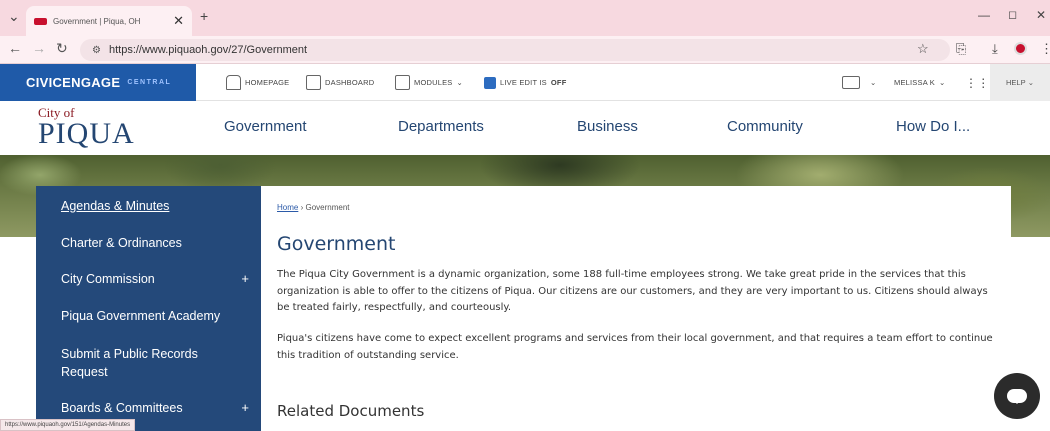 Image resolution: width=1050 pixels, height=431 pixels. Describe the element at coordinates (40, 21) in the screenshot. I see `piqua-favicon-icon` at that location.